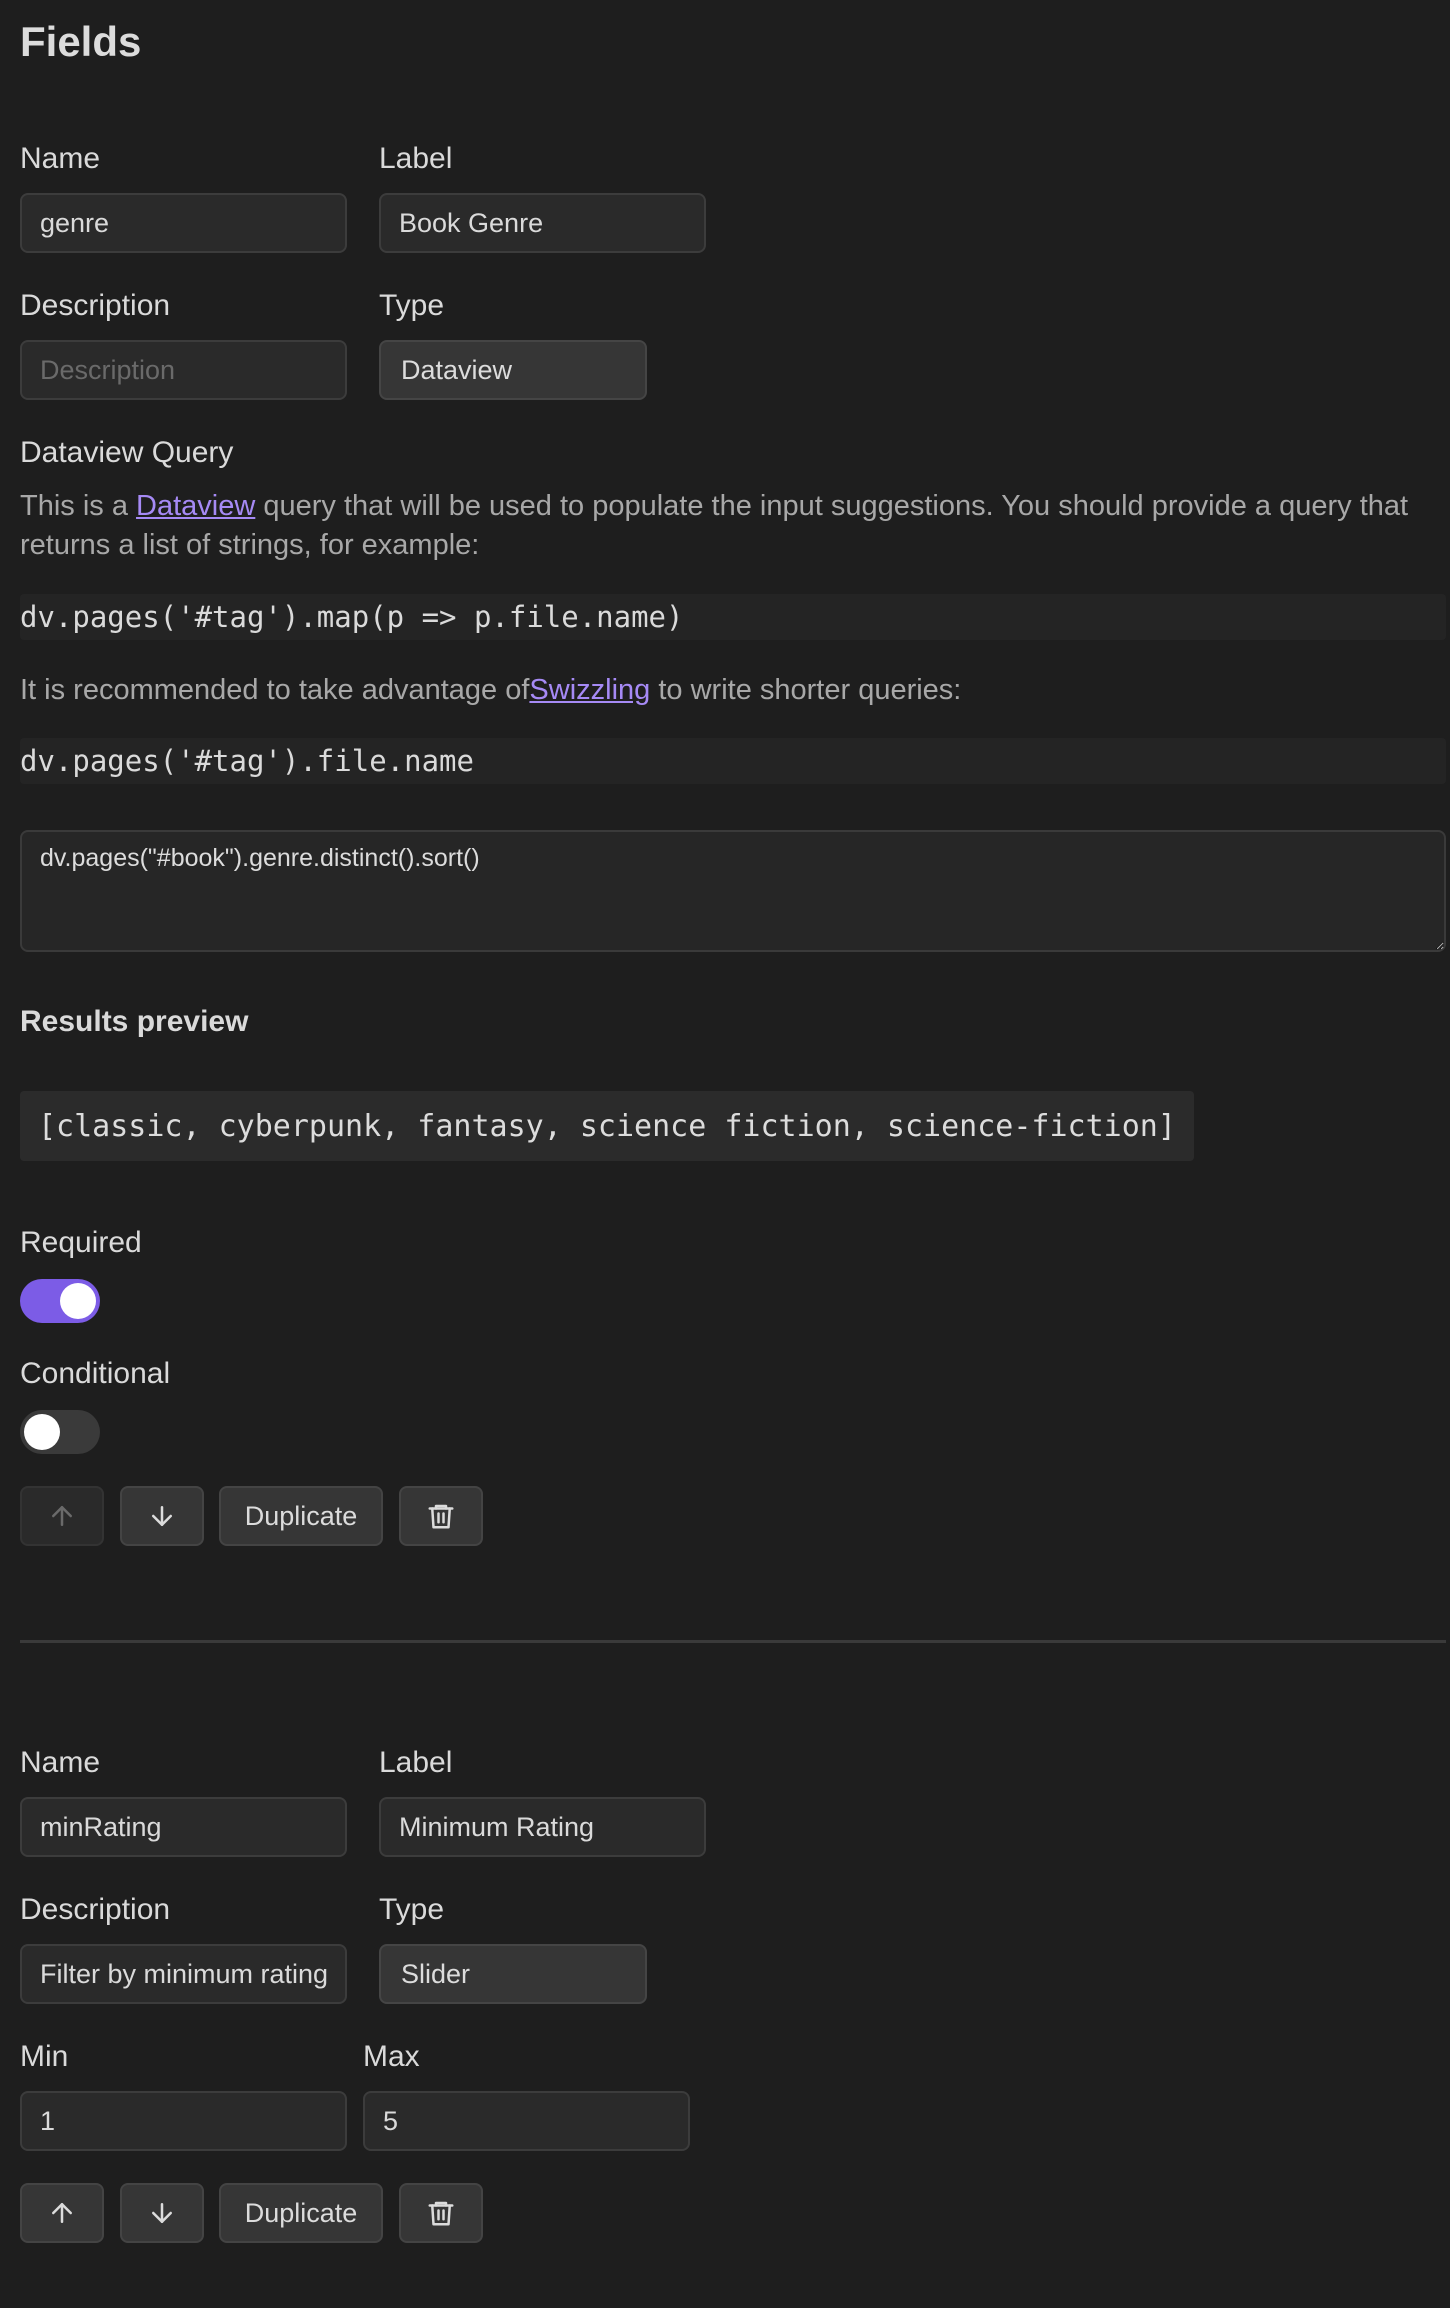 The image size is (1450, 2308). What do you see at coordinates (195, 506) in the screenshot?
I see `dataview-link: Dataview` at bounding box center [195, 506].